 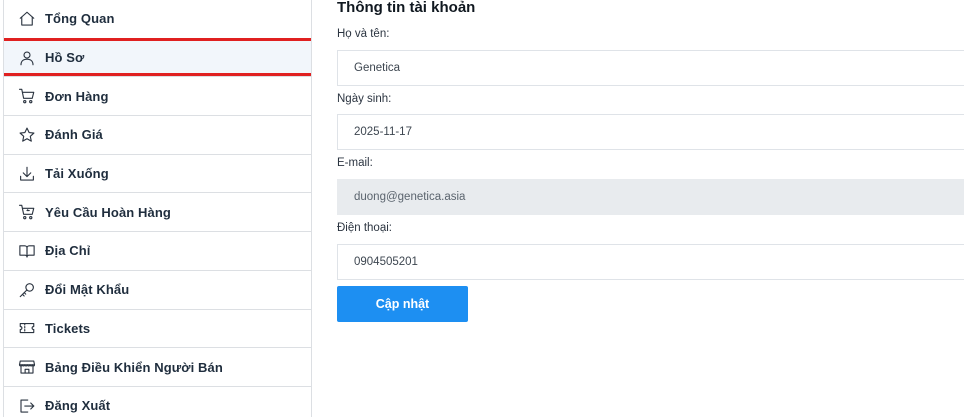 I want to click on sidebar-item-label: Đổi Mật Khẩu, so click(x=87, y=290).